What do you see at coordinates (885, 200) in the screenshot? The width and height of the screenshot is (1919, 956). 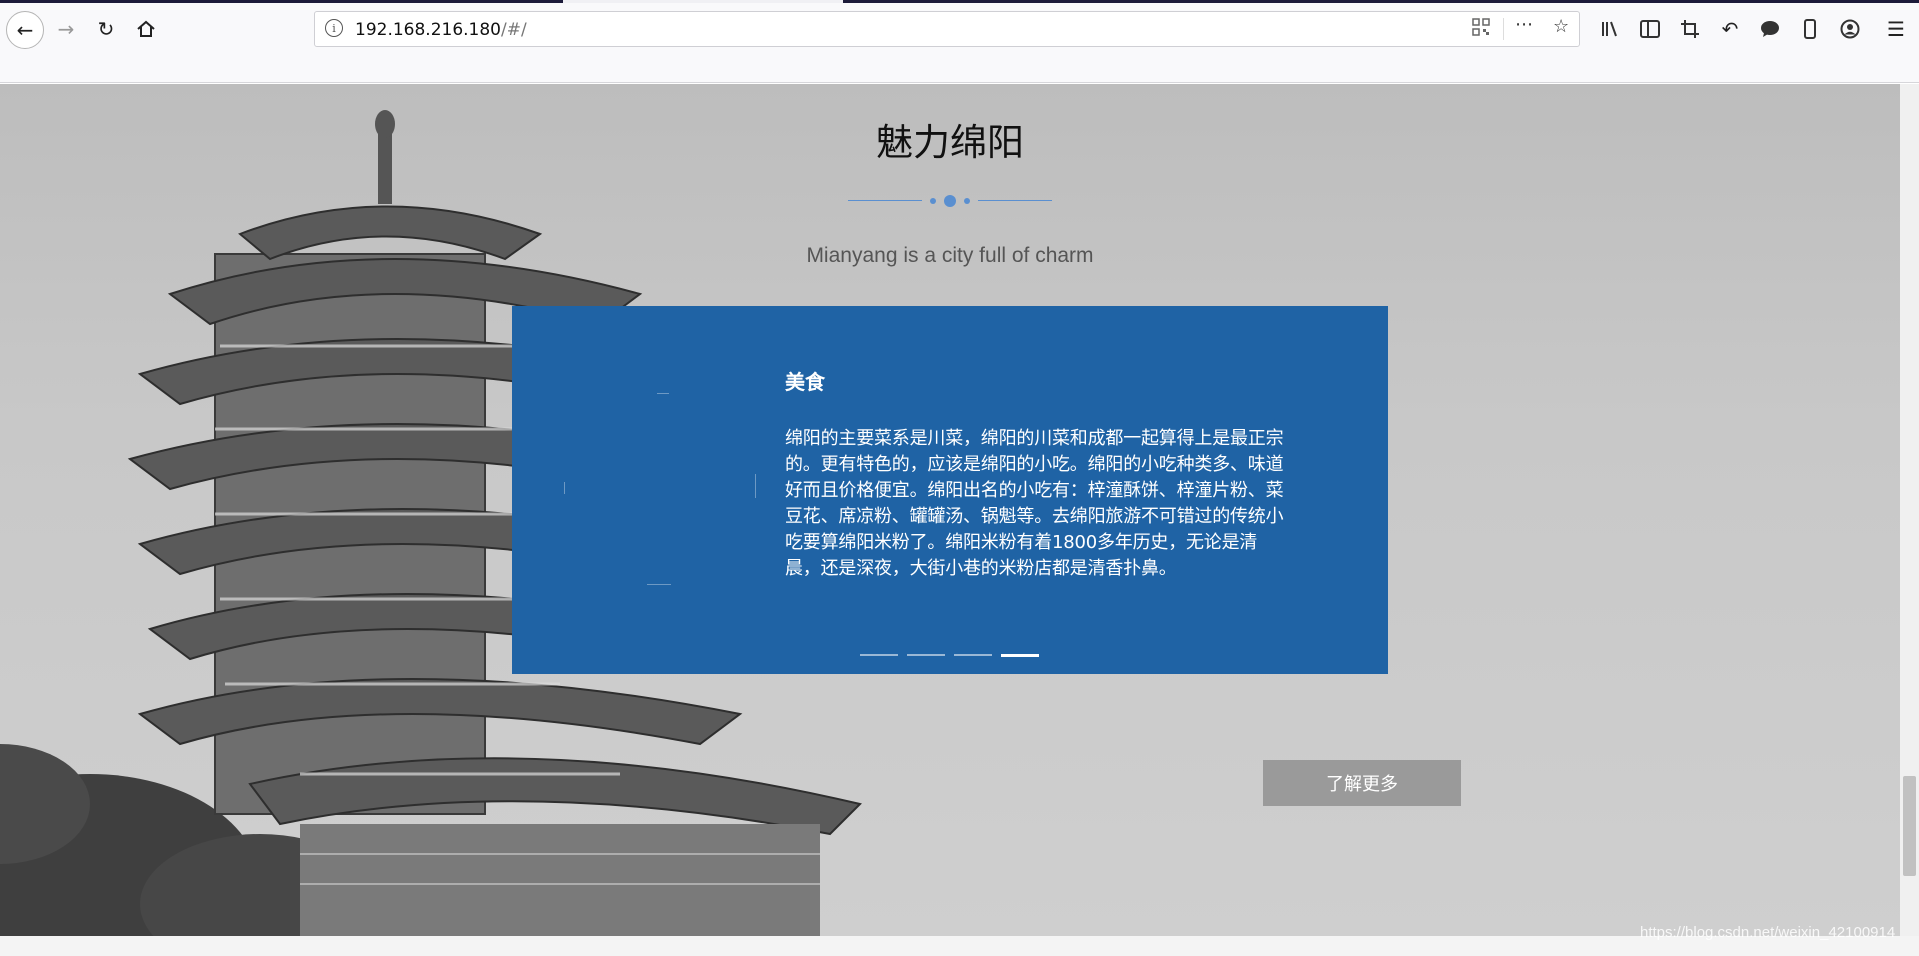 I see `divider-line-left` at bounding box center [885, 200].